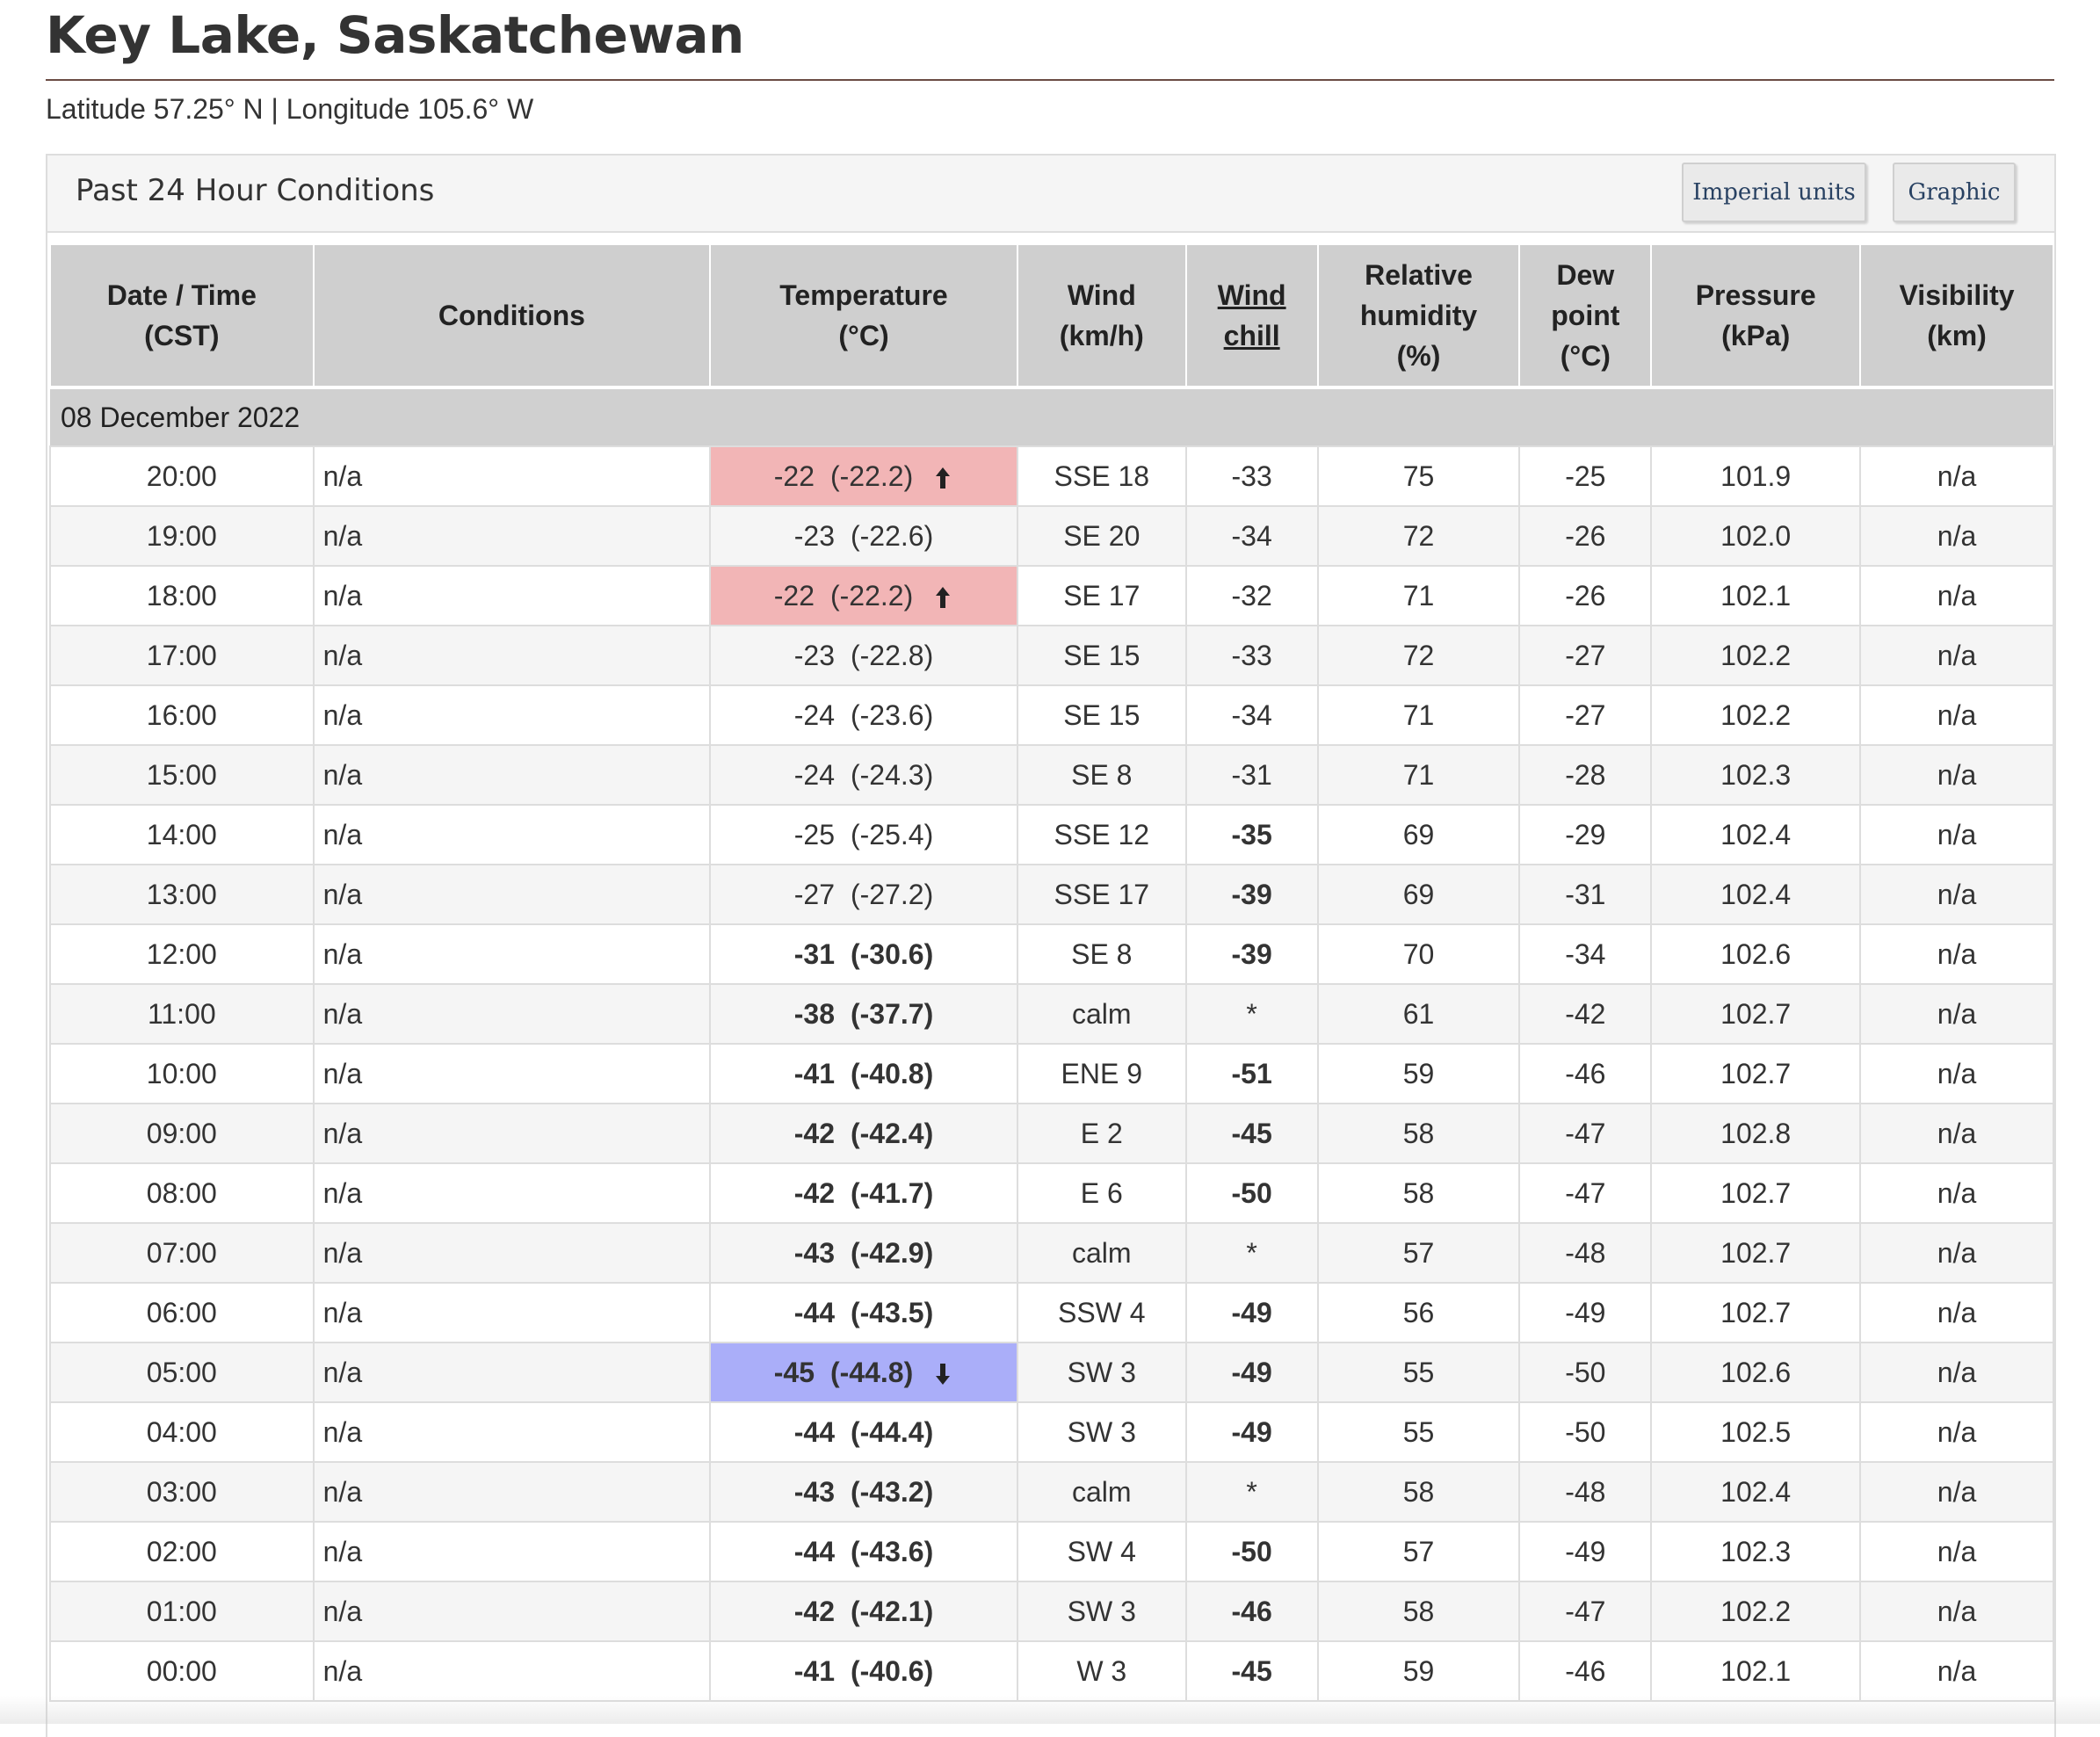 Image resolution: width=2100 pixels, height=1737 pixels. I want to click on dewpoint-cell: -27, so click(1585, 655).